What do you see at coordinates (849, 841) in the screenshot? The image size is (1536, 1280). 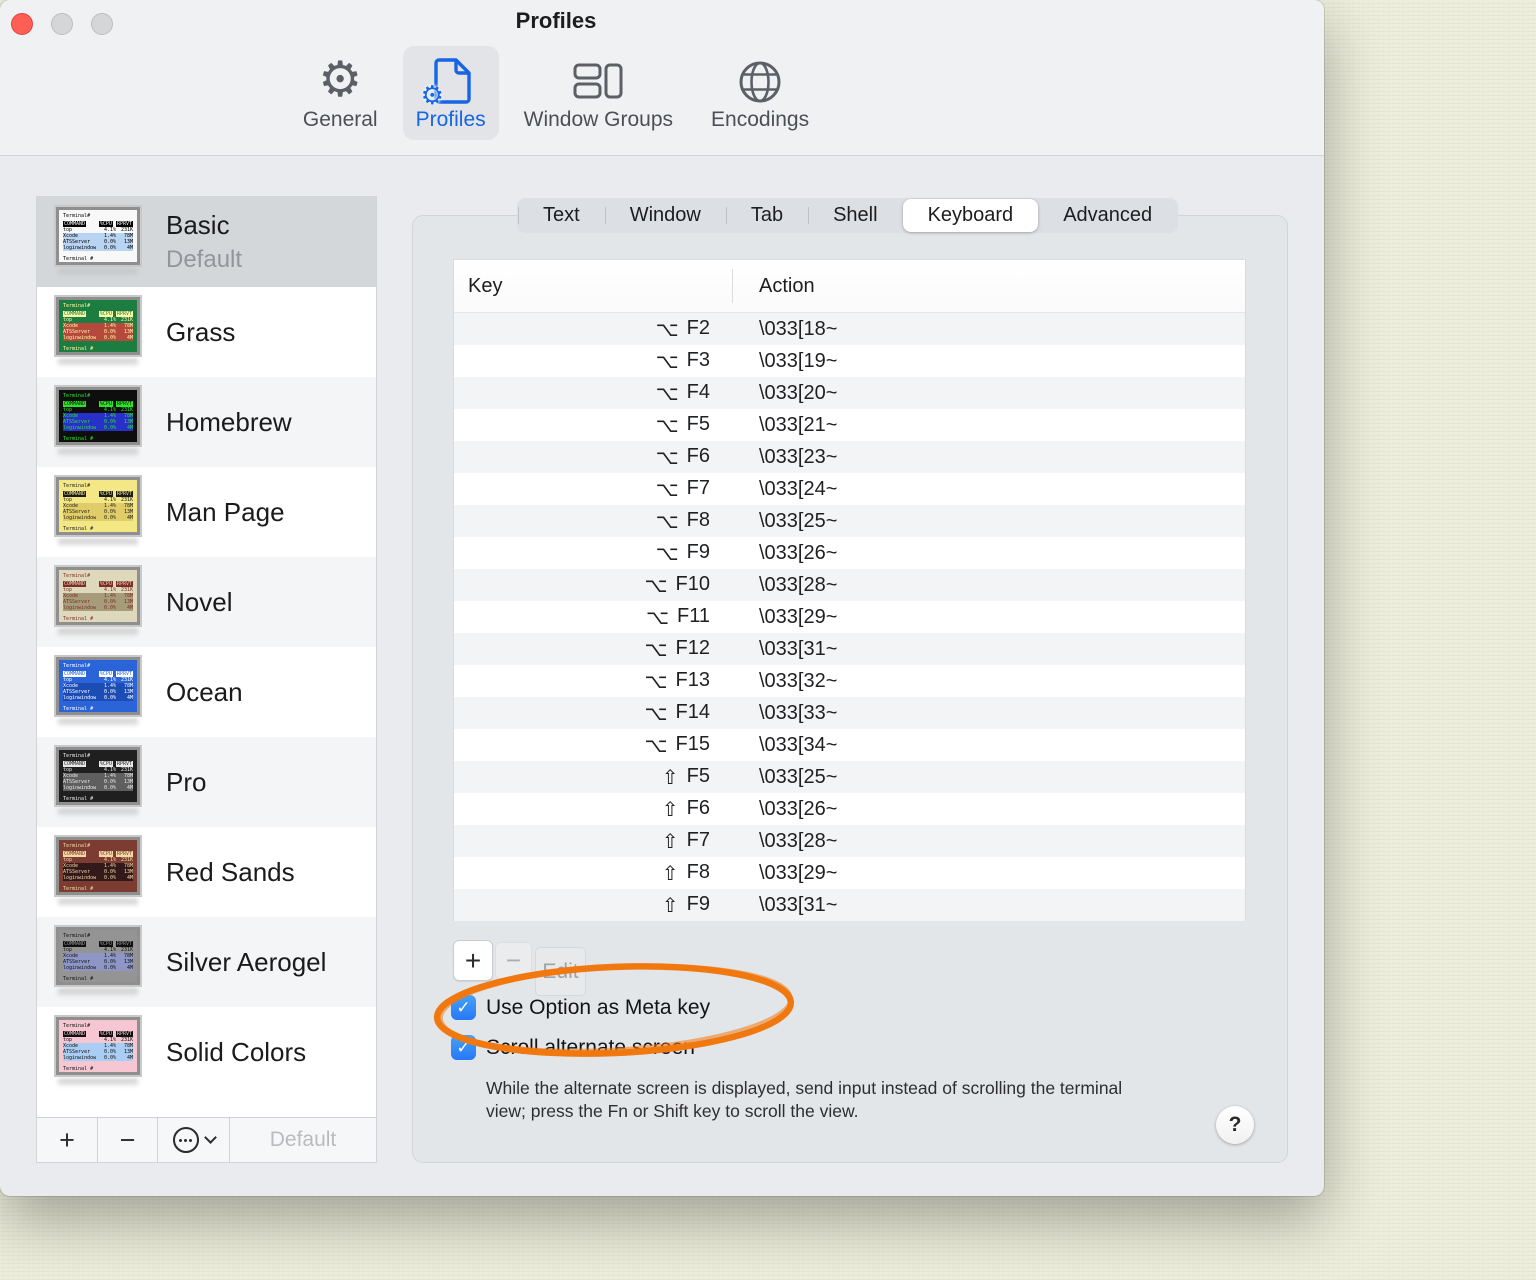 I see `table-row: ⇧ F7 \033[28~` at bounding box center [849, 841].